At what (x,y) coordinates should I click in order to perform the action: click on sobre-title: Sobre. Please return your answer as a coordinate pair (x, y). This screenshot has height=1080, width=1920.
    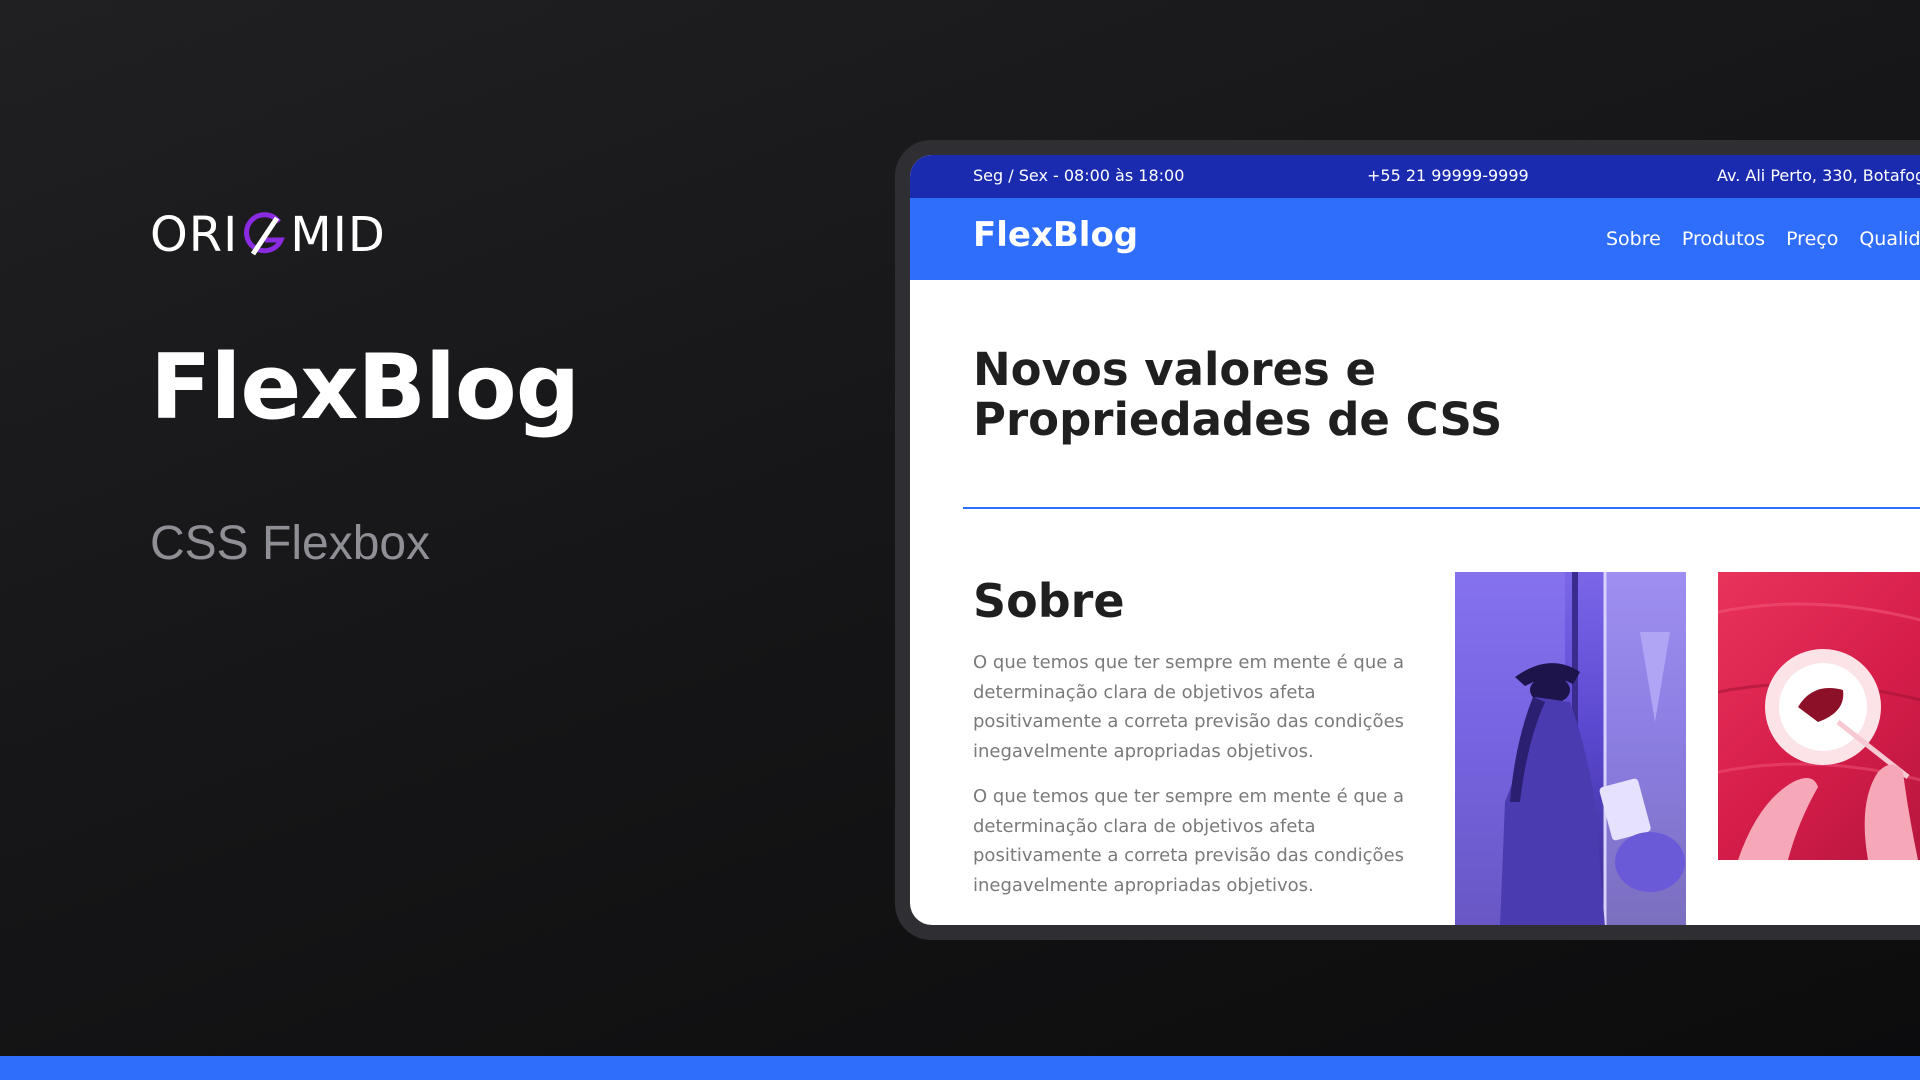
    Looking at the image, I should click on (1049, 601).